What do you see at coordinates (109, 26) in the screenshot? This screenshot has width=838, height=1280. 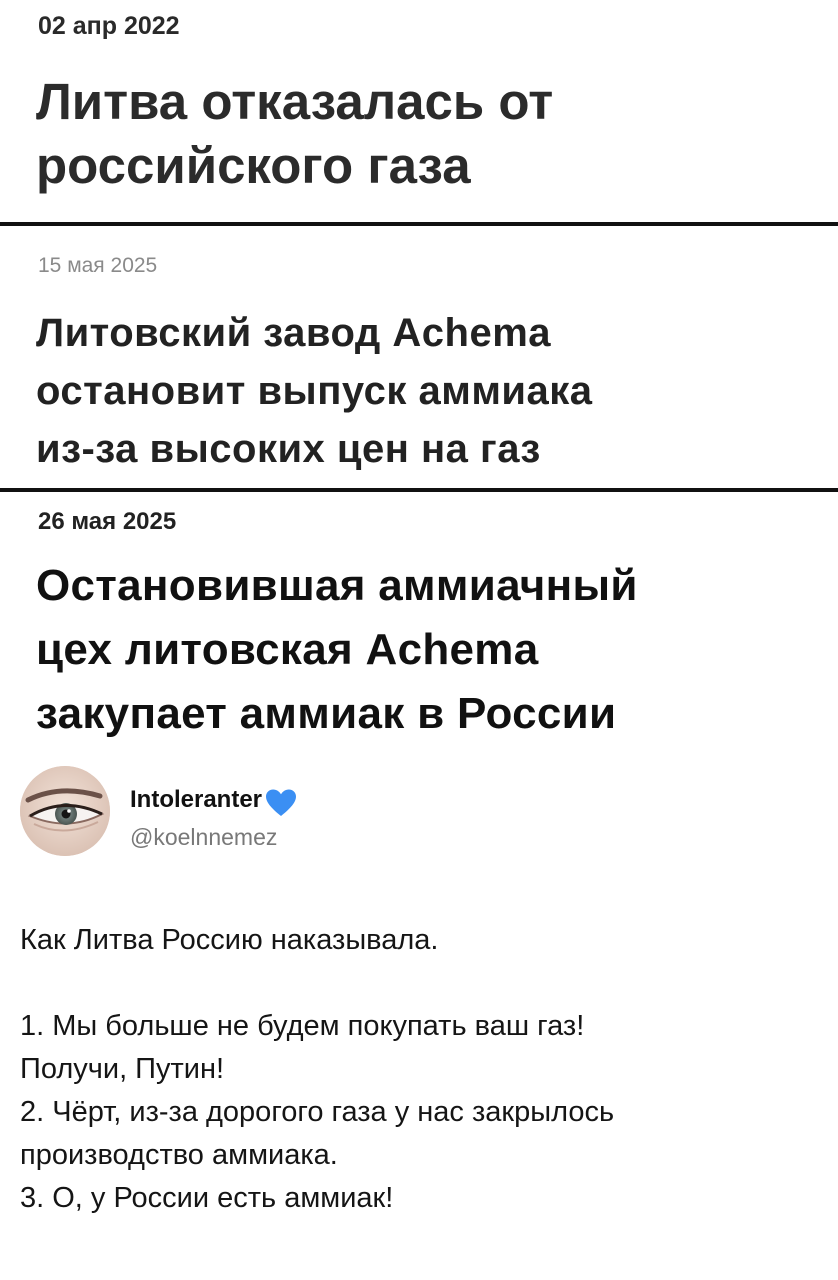 I see `news-date: 02 апр 2022` at bounding box center [109, 26].